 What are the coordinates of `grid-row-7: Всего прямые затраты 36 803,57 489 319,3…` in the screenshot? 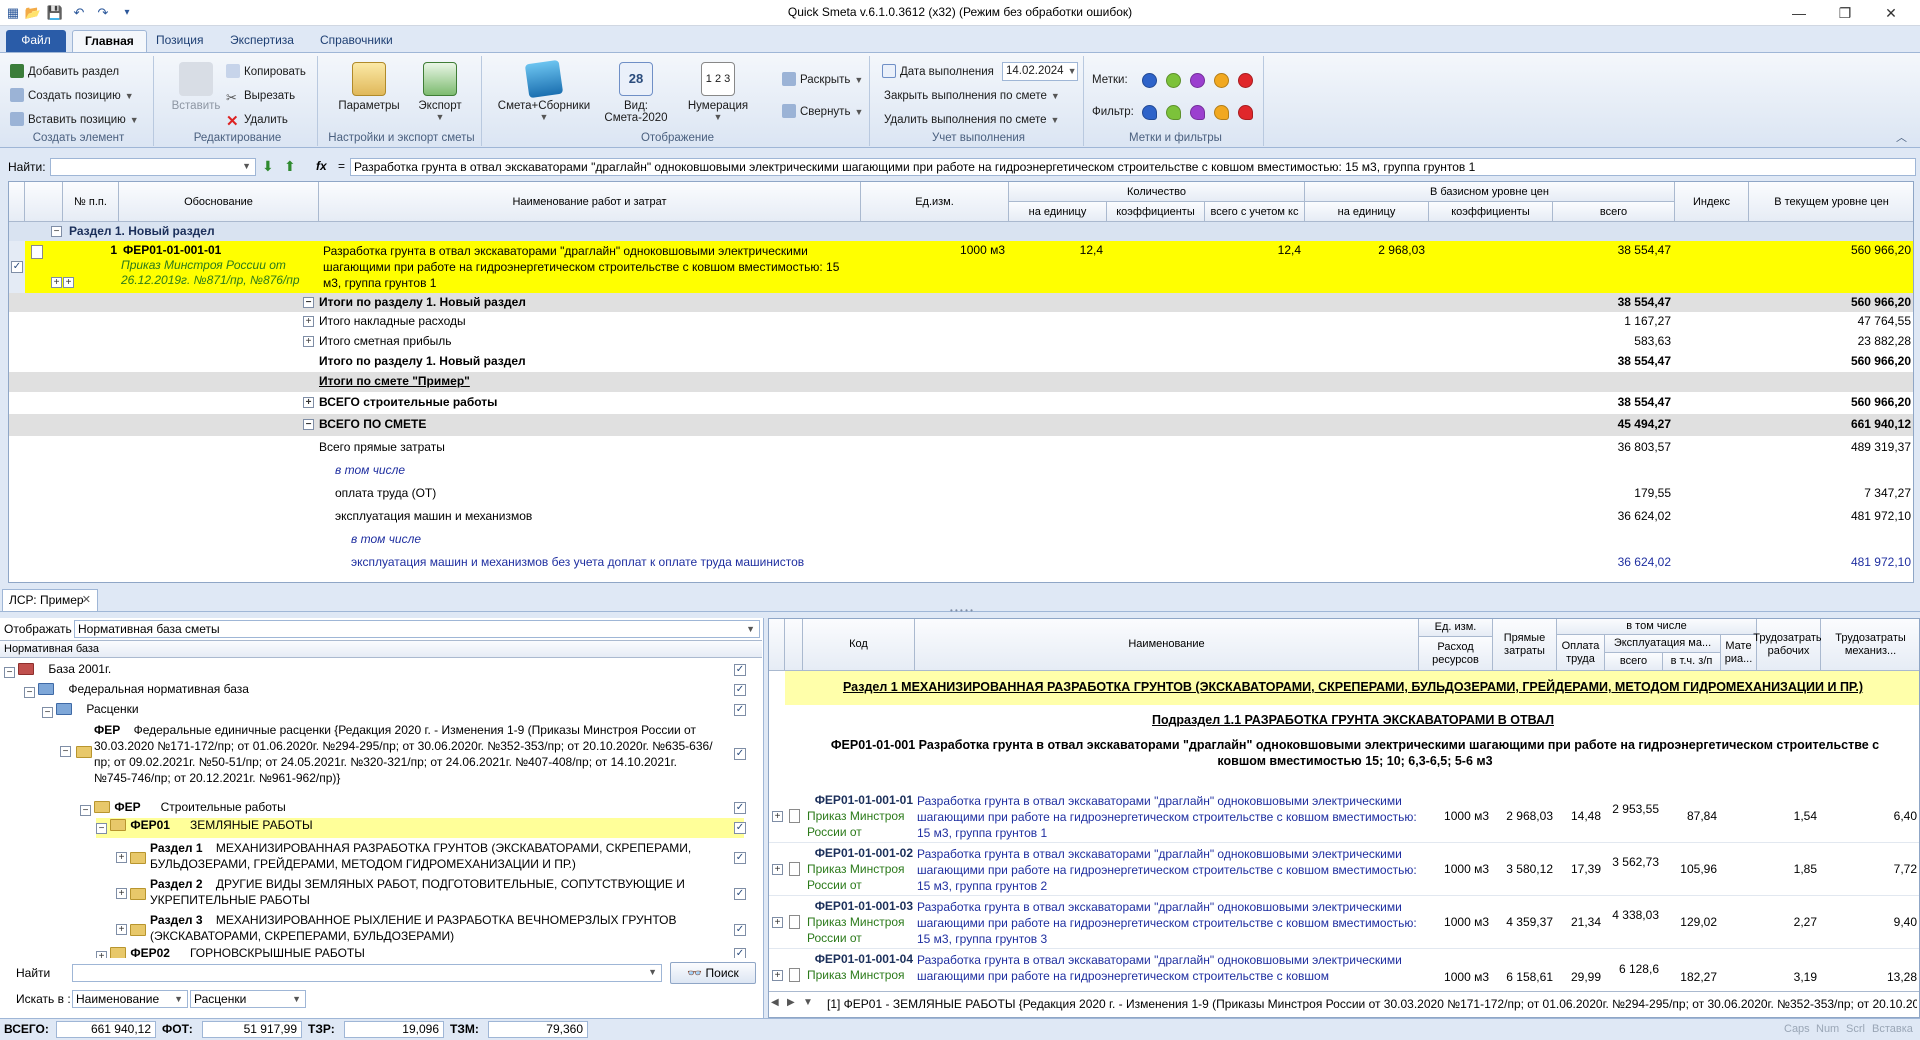 It's located at (961, 447).